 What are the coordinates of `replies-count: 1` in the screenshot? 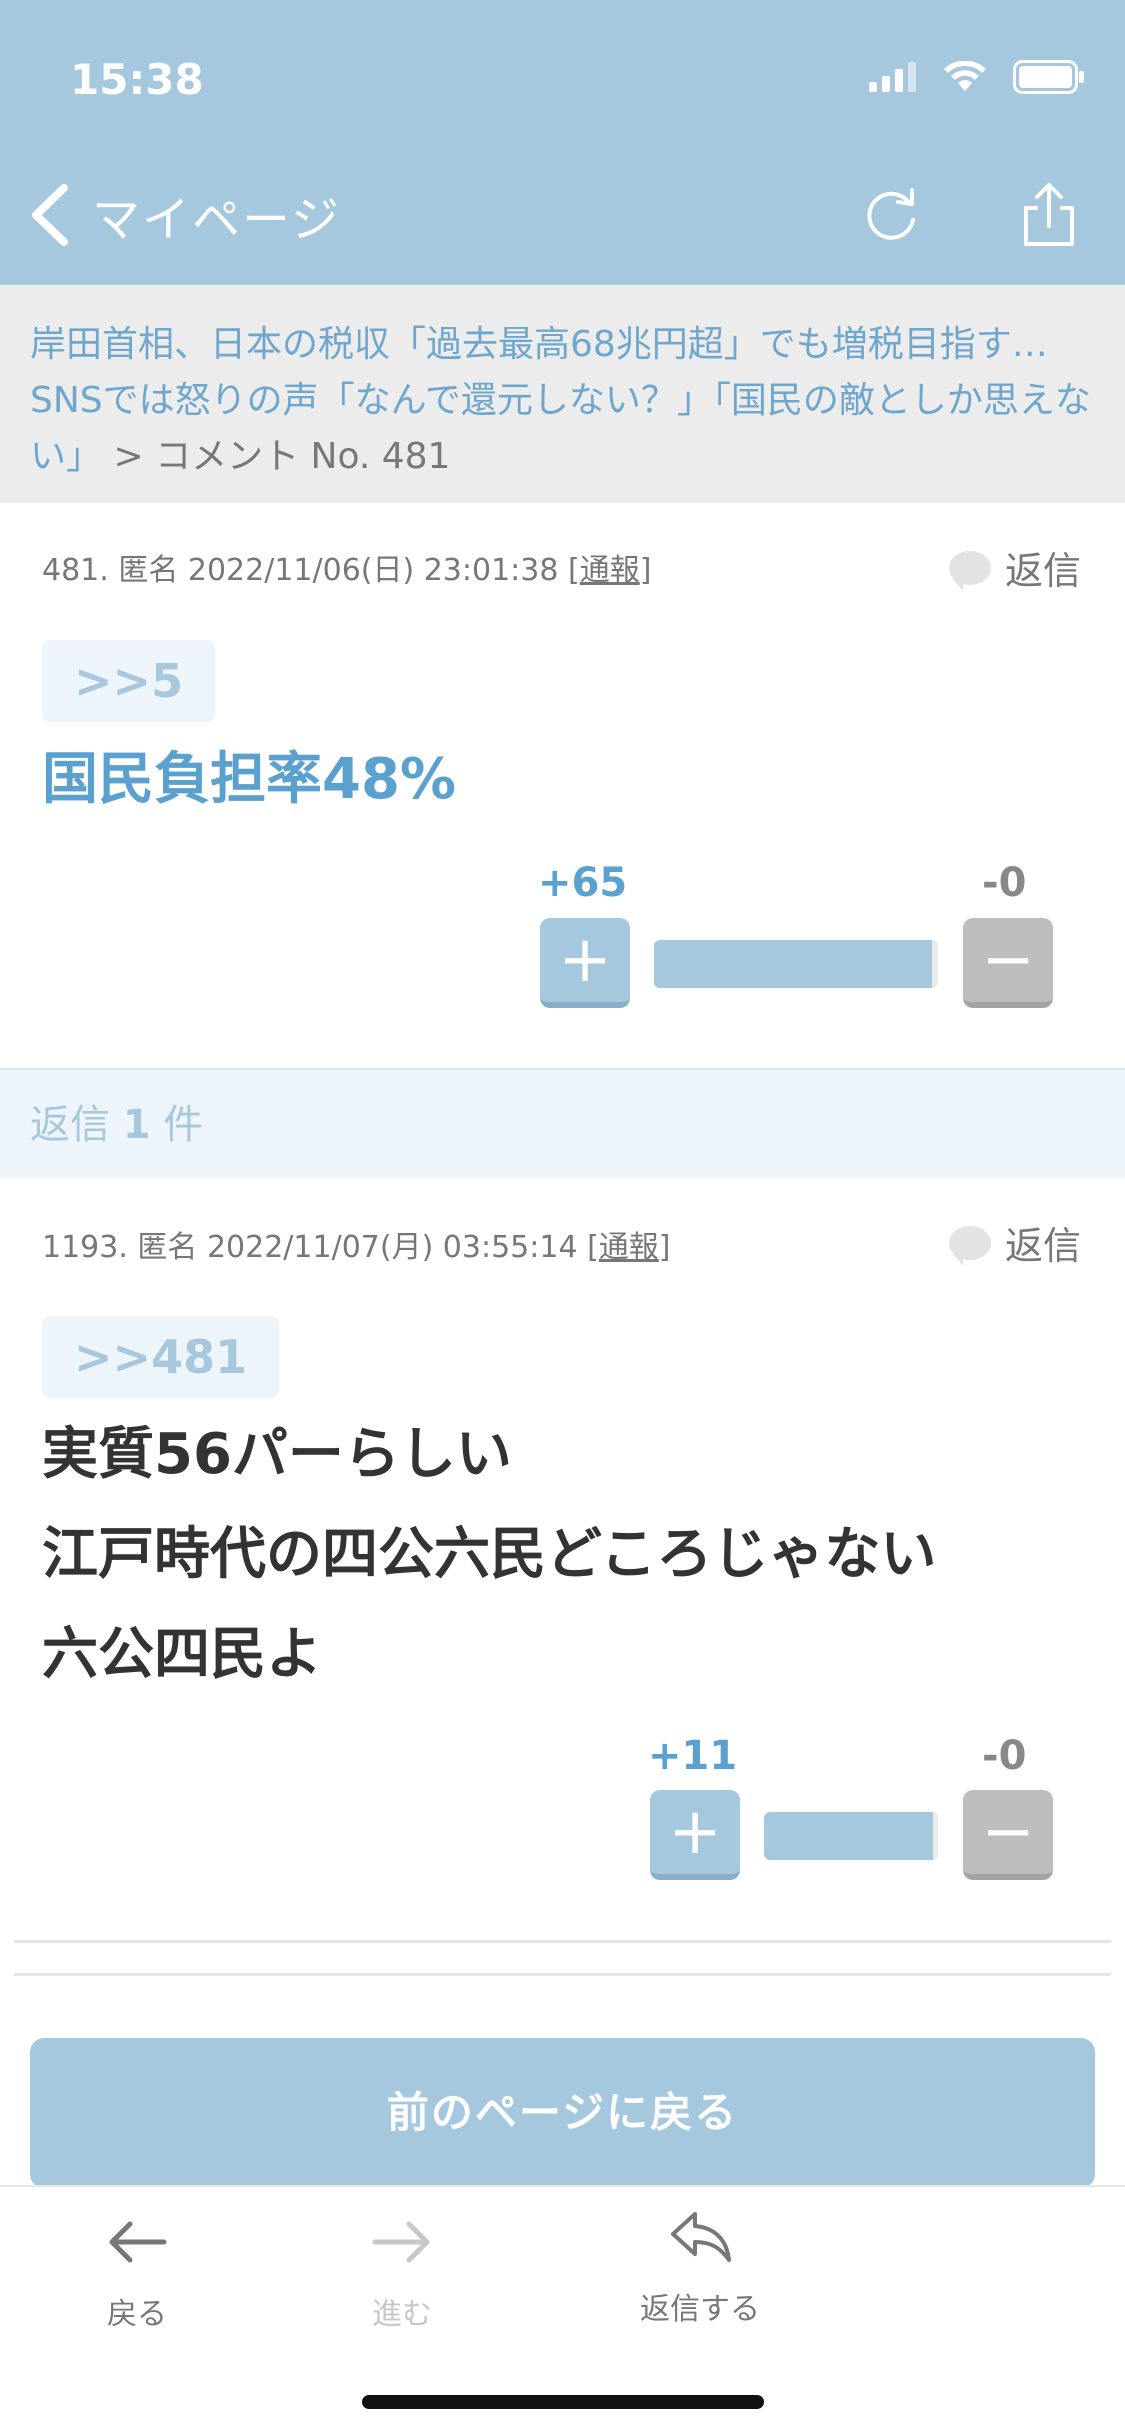 It's located at (136, 1125).